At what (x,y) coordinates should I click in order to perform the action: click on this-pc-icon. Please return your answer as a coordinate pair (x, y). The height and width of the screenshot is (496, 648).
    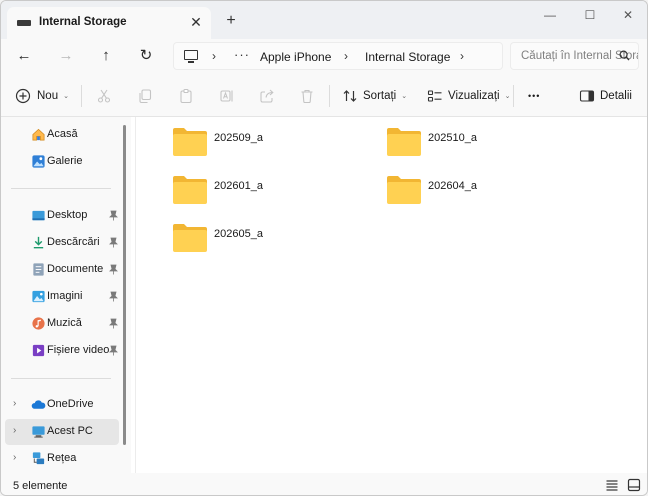
    Looking at the image, I should click on (38, 432).